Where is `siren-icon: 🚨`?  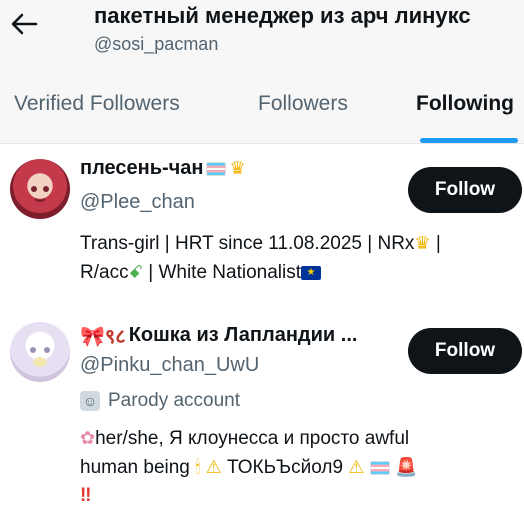
siren-icon: 🚨 is located at coordinates (406, 467).